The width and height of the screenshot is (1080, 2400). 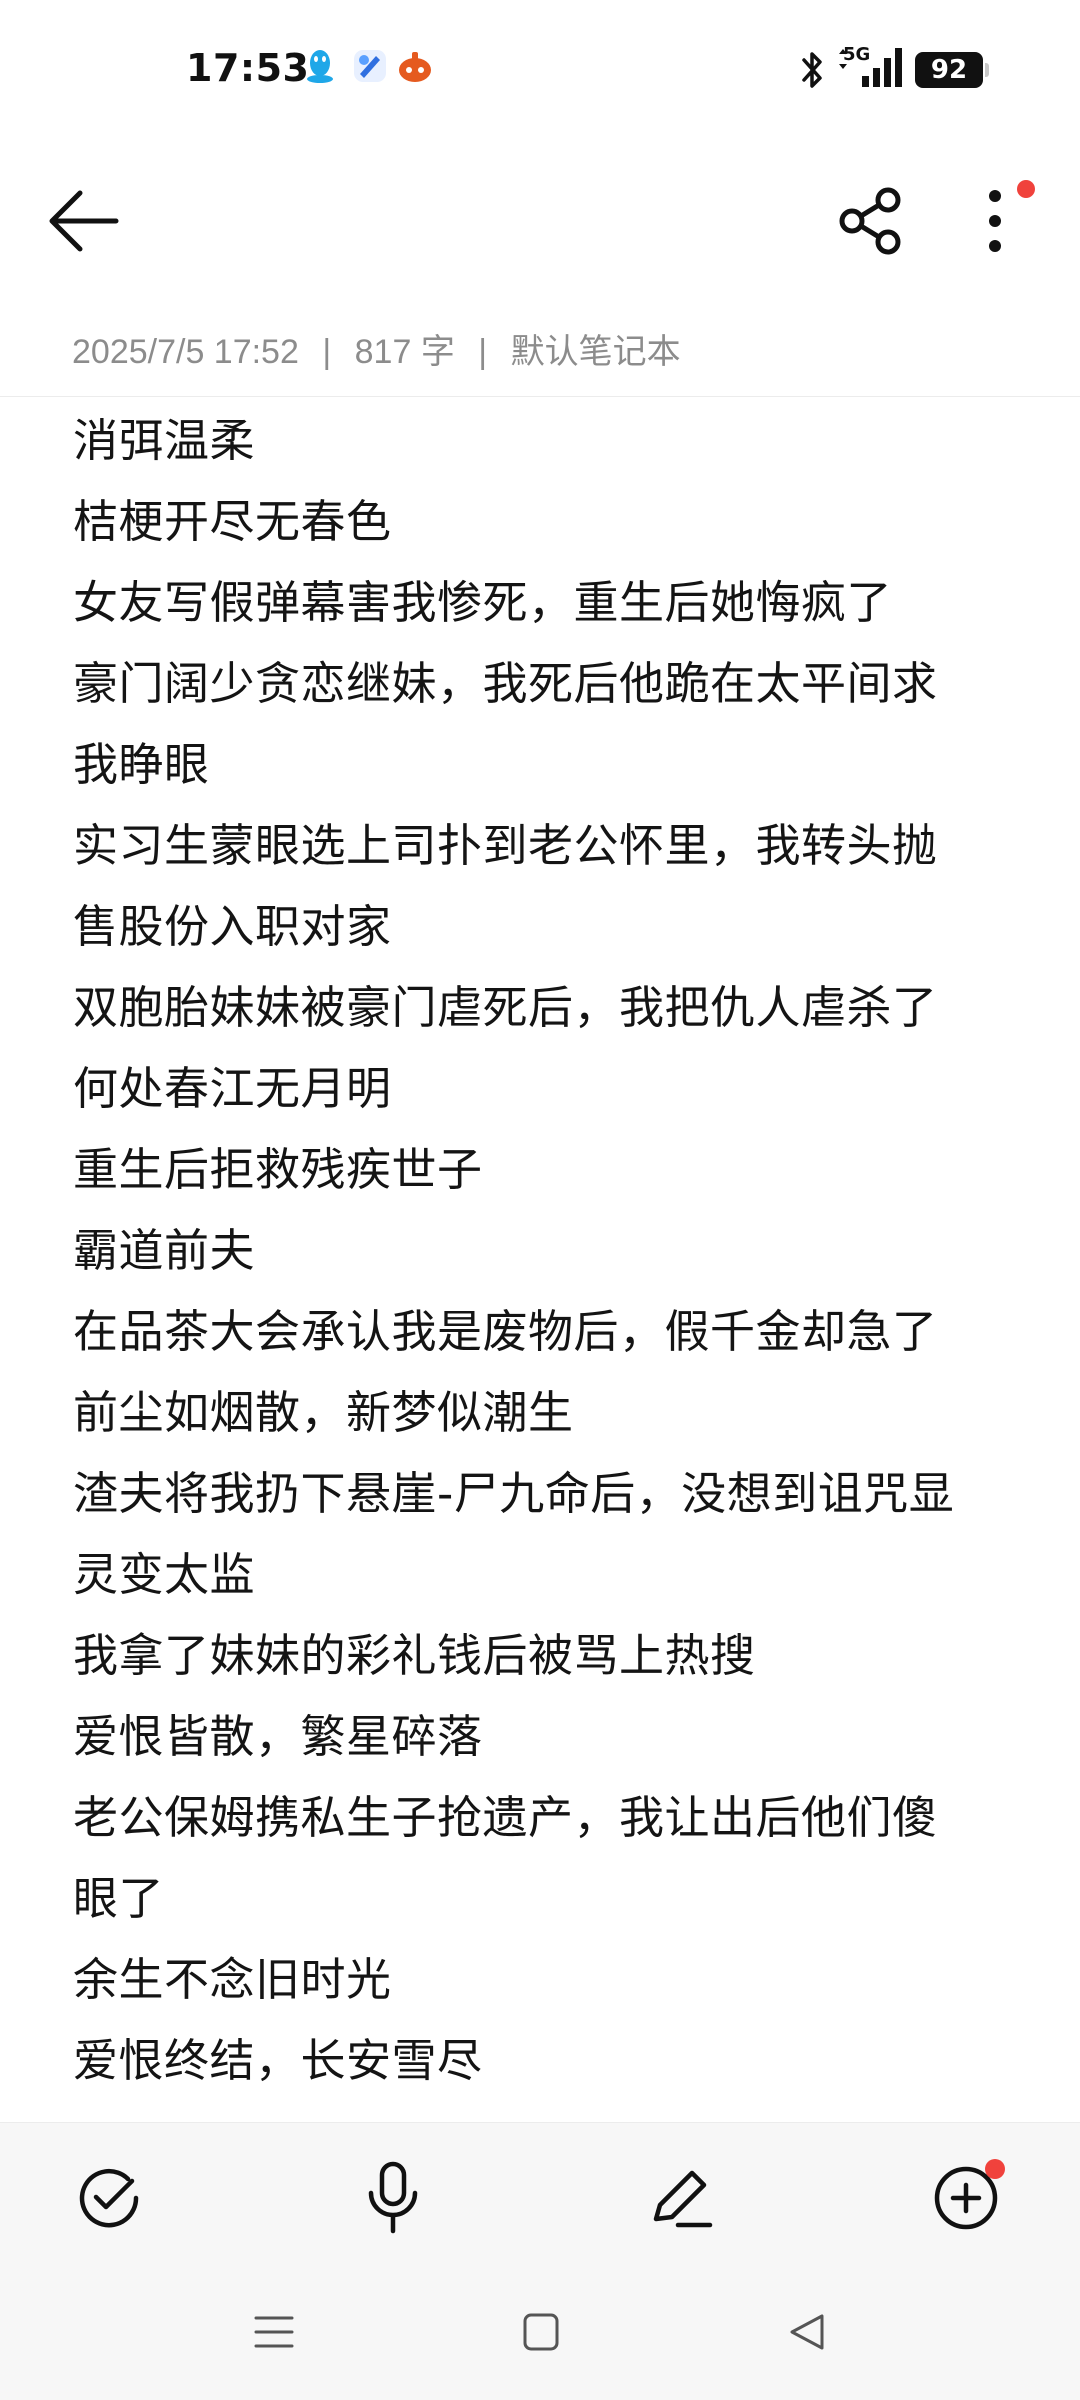 I want to click on note-line: 眼了, so click(x=543, y=1898).